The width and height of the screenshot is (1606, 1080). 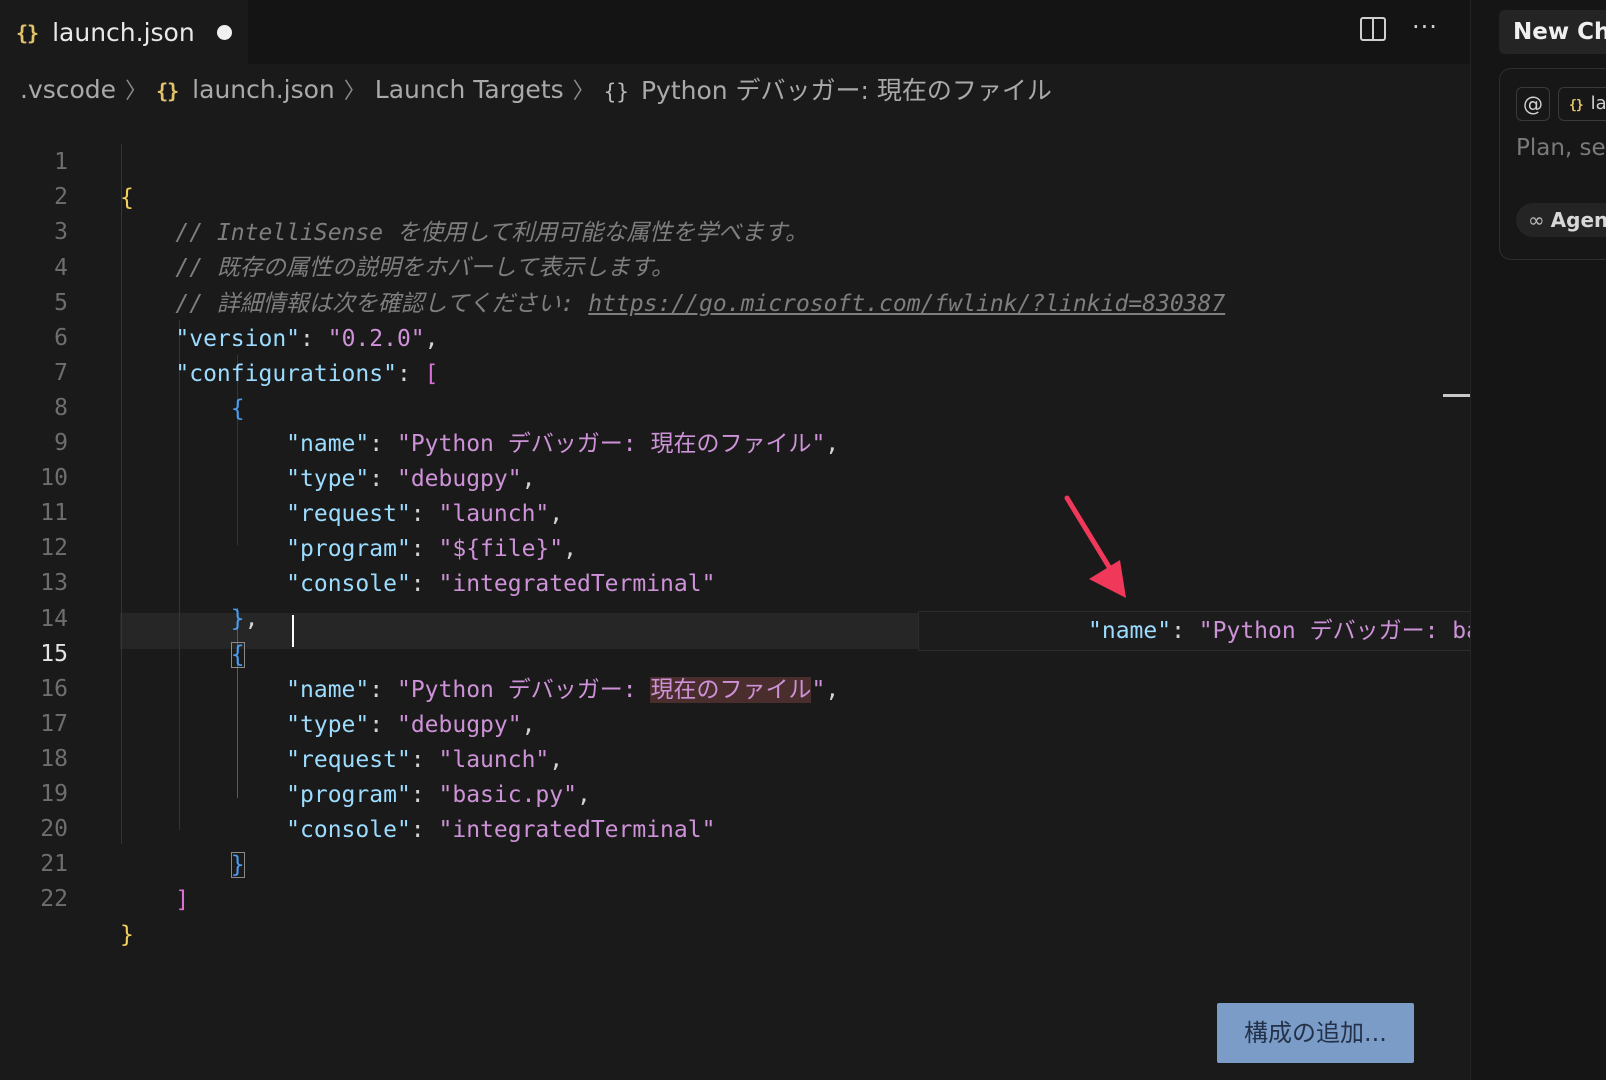 I want to click on split-editor-icon, so click(x=1373, y=29).